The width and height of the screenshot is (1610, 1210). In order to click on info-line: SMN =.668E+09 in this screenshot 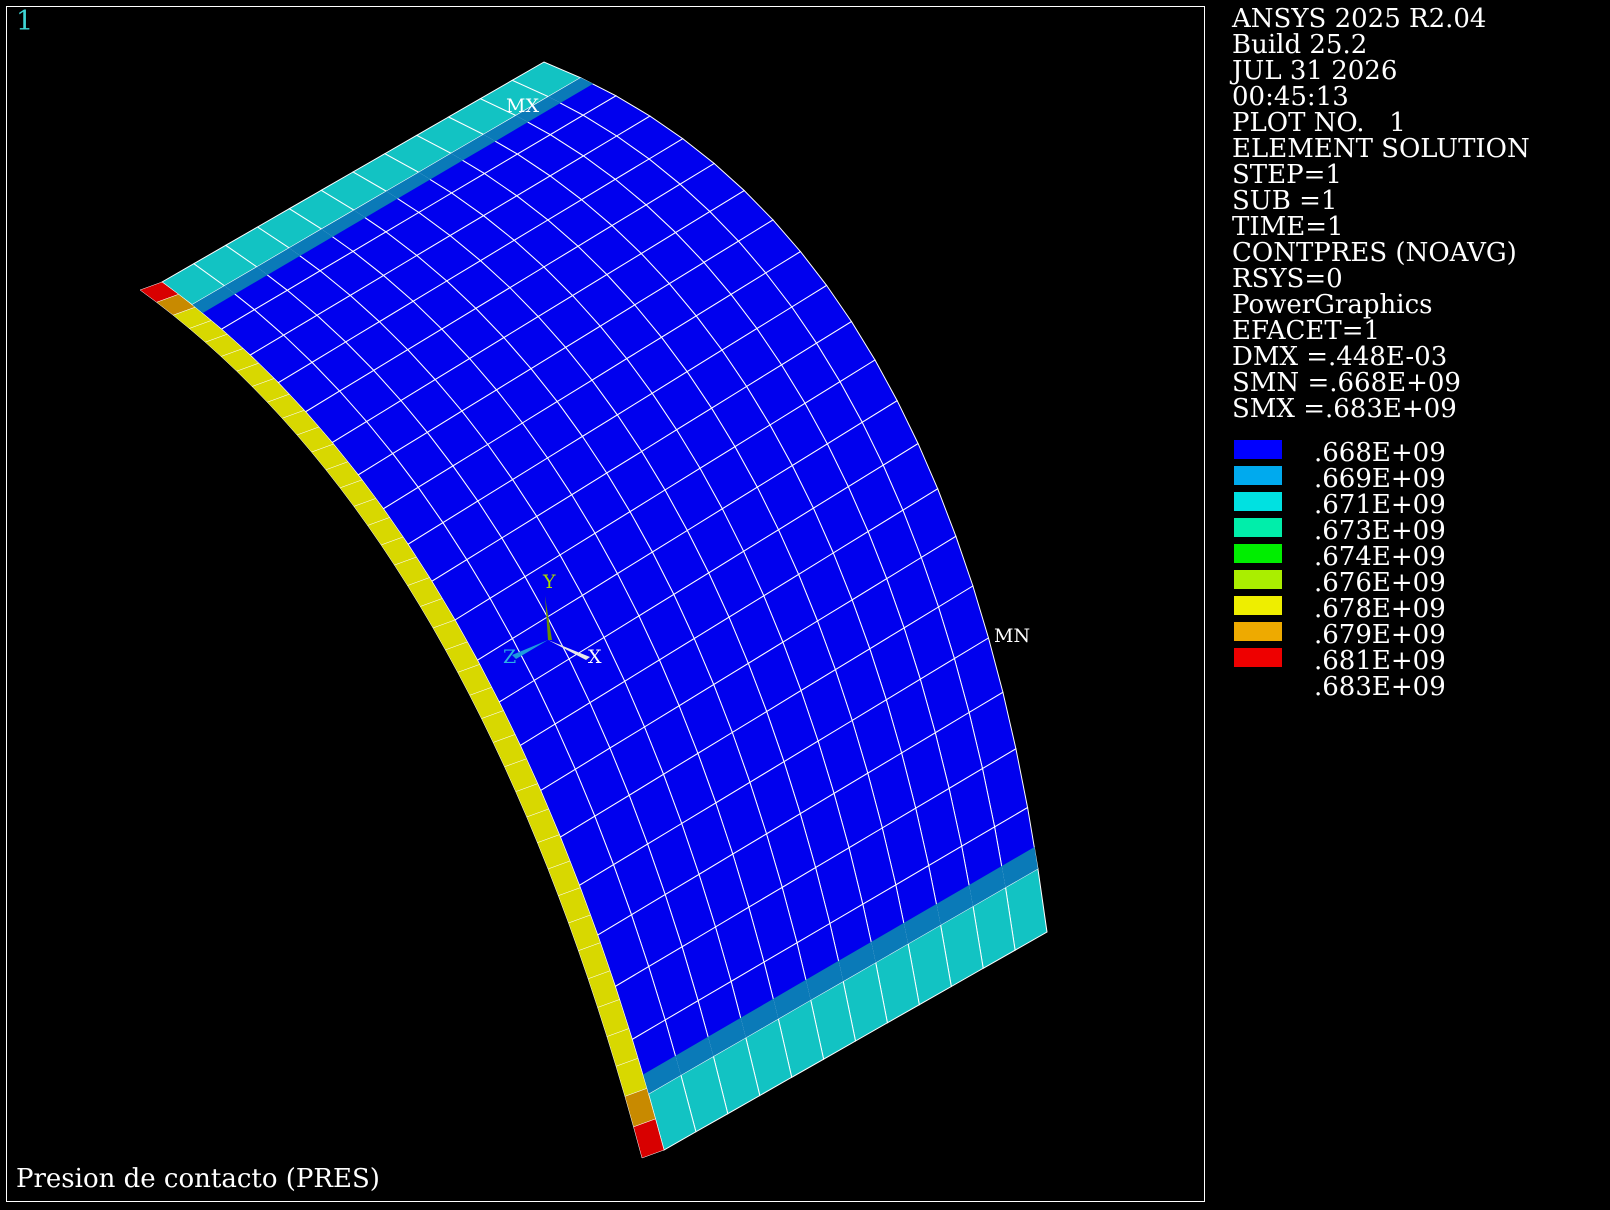, I will do `click(1346, 383)`.